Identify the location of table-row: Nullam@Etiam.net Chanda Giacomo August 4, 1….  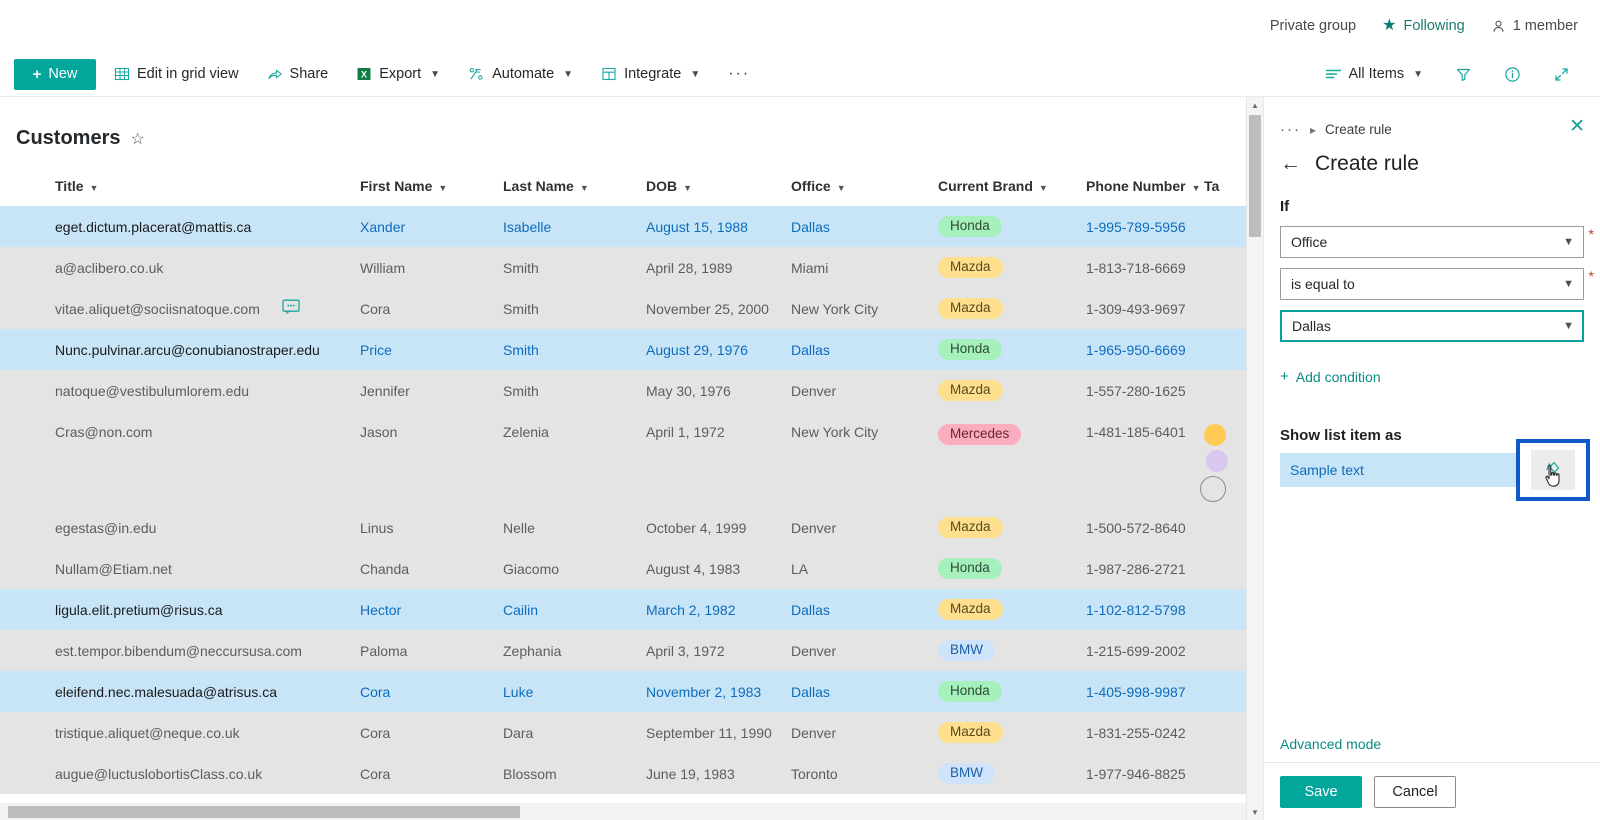
(623, 568).